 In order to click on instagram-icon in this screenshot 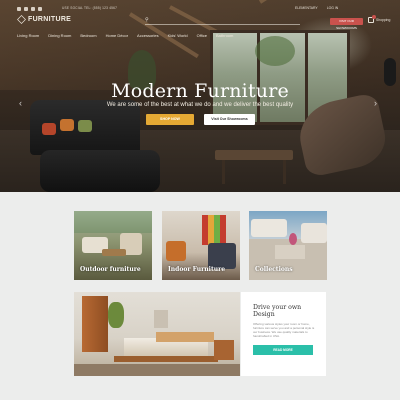, I will do `click(33, 9)`.